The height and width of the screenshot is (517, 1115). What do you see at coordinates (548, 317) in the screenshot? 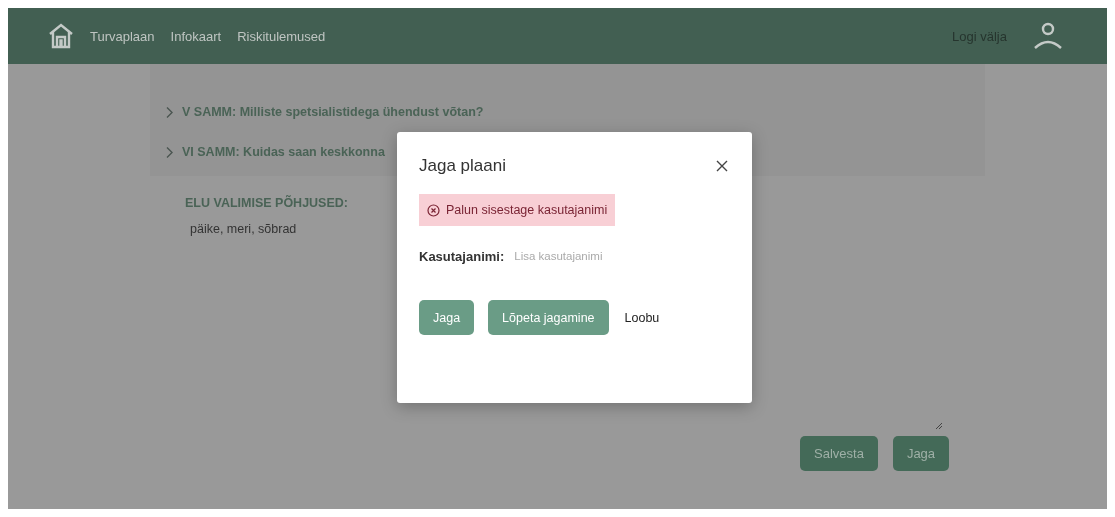
I see `dialog-button: Lõpeta jagamine` at bounding box center [548, 317].